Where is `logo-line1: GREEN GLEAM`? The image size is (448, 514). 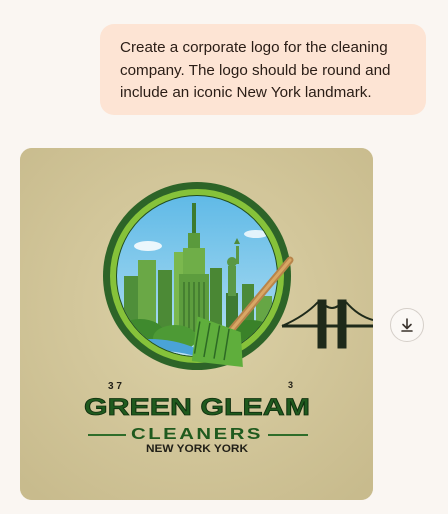 logo-line1: GREEN GLEAM is located at coordinates (197, 407).